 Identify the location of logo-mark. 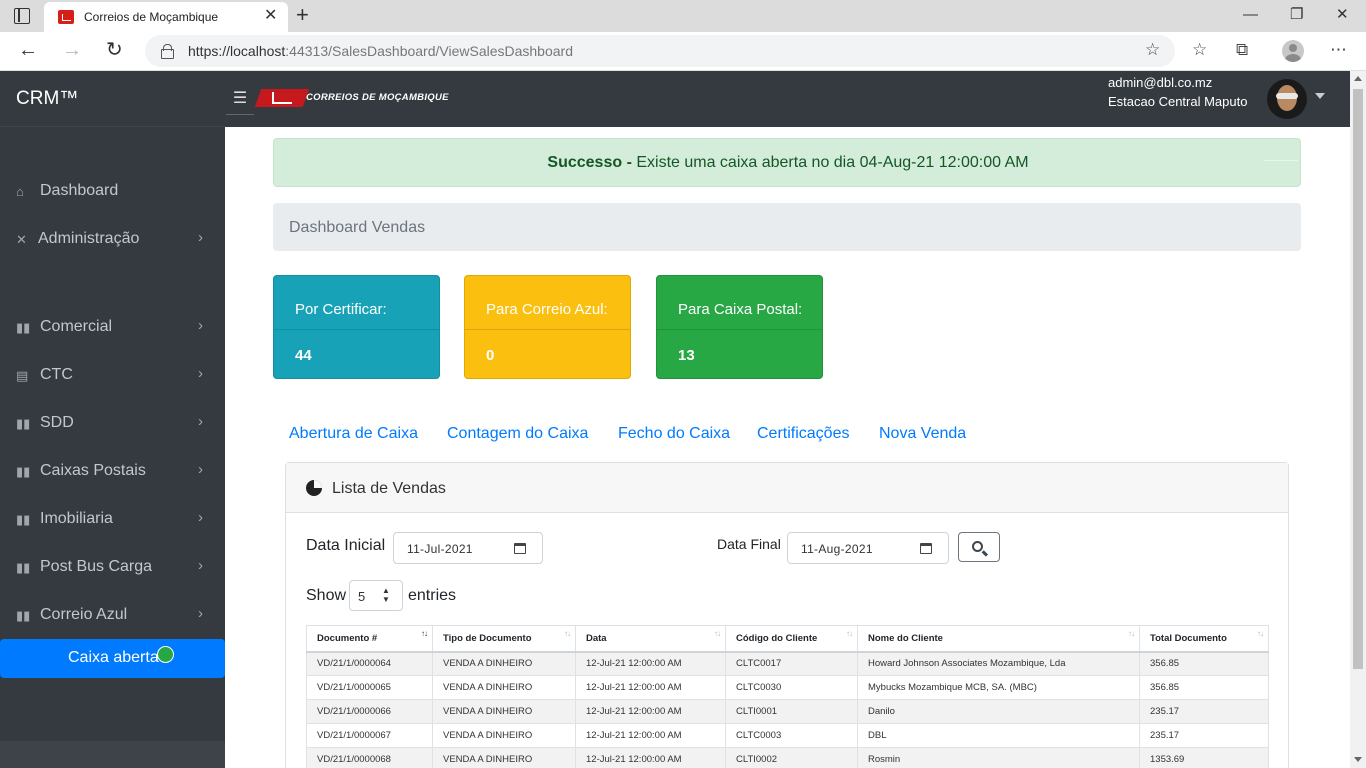
(282, 98).